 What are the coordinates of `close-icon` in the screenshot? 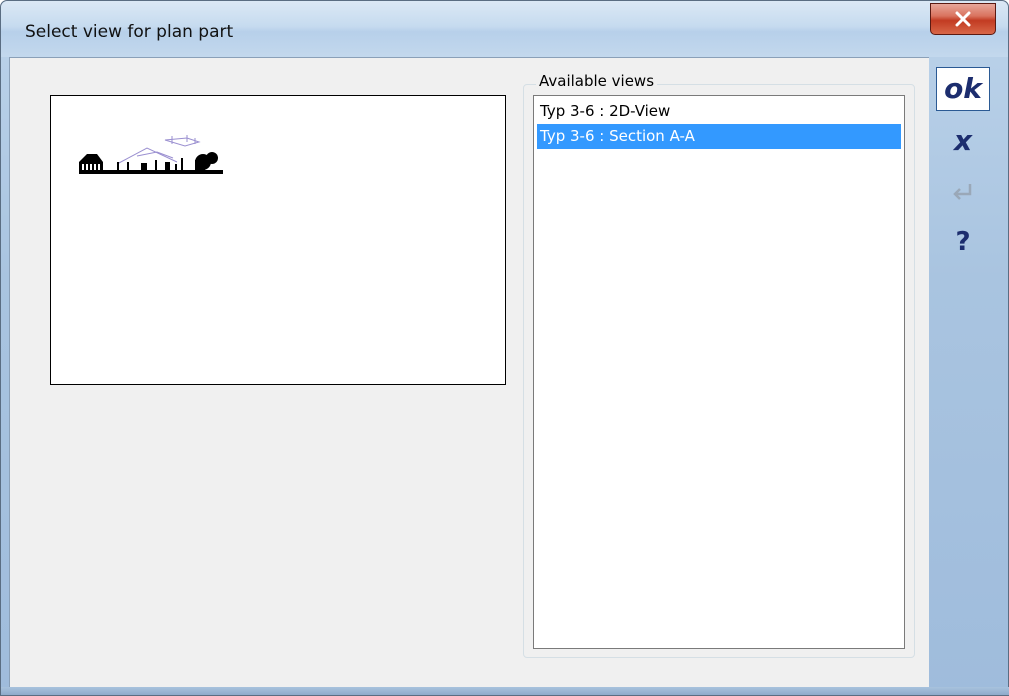 It's located at (963, 19).